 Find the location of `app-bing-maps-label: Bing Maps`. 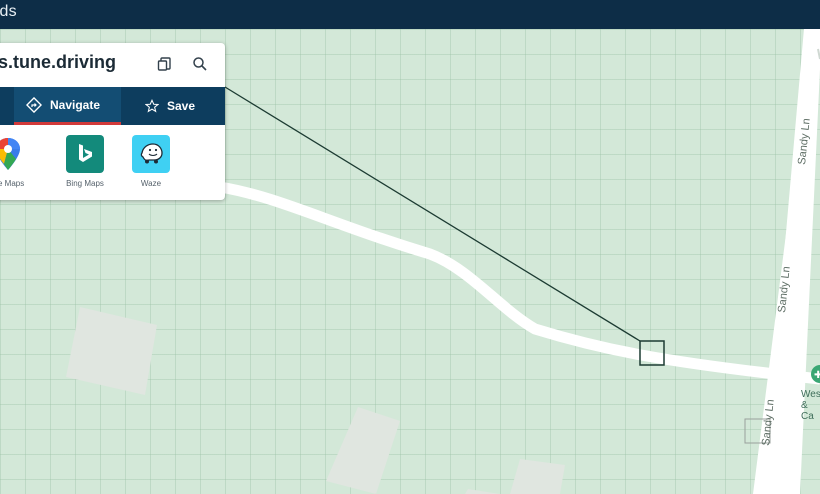

app-bing-maps-label: Bing Maps is located at coordinates (85, 183).